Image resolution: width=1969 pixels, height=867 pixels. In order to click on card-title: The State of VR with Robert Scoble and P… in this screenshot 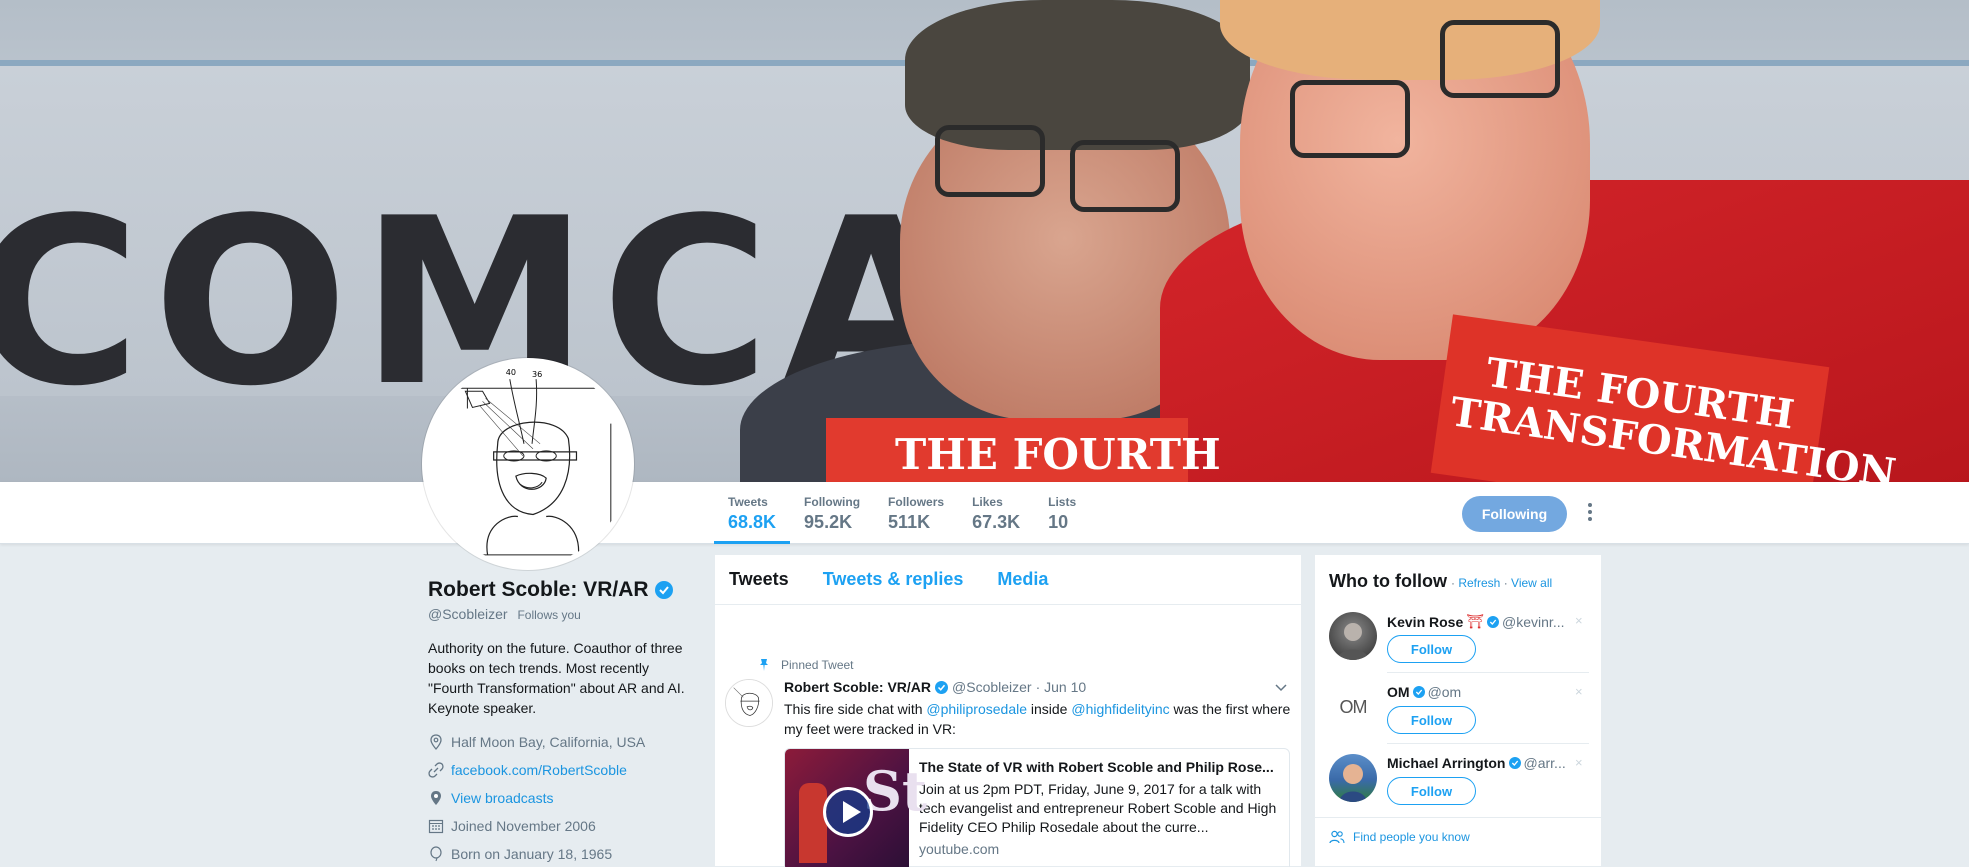, I will do `click(1096, 767)`.